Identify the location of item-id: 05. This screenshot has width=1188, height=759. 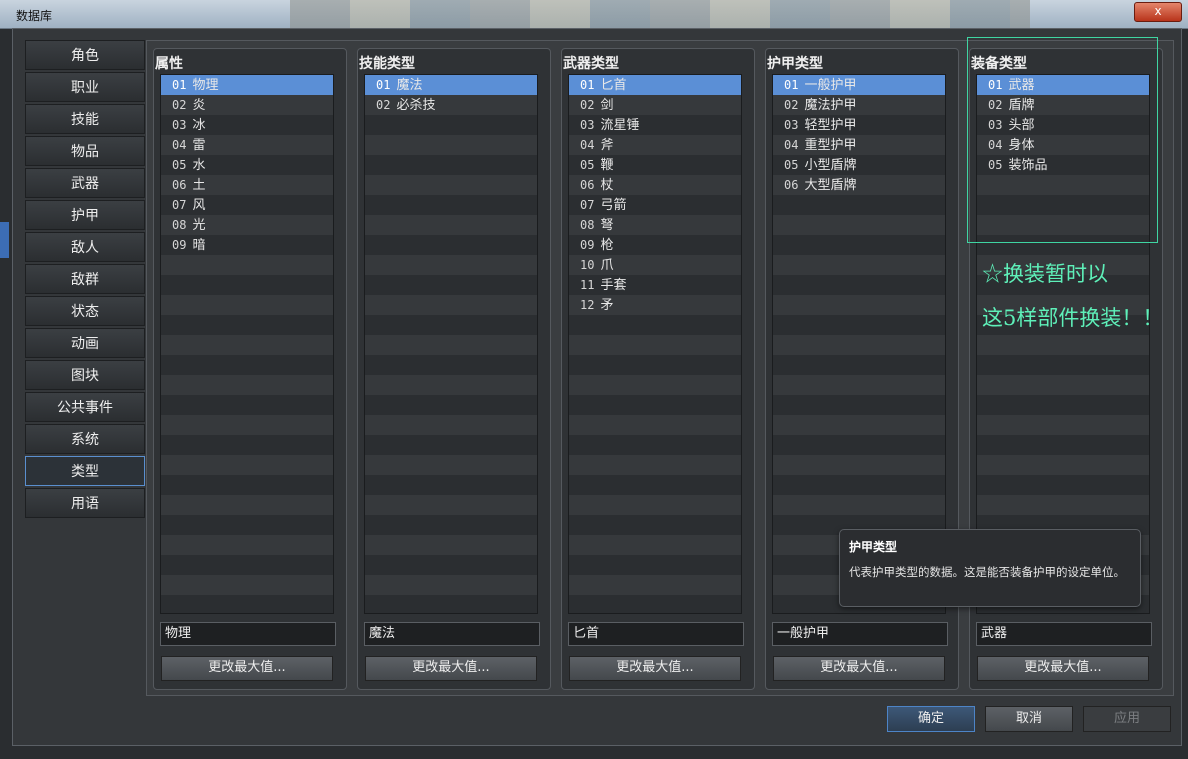
(587, 165).